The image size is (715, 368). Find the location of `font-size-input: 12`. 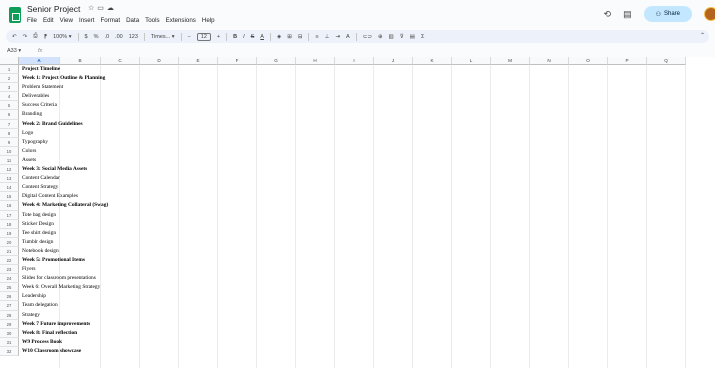

font-size-input: 12 is located at coordinates (203, 36).